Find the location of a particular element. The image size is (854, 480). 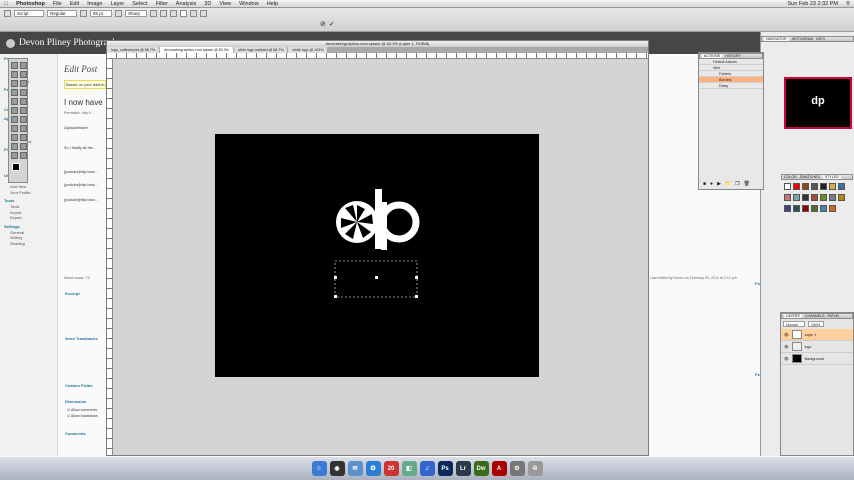

warp-text-icon is located at coordinates (193, 13).